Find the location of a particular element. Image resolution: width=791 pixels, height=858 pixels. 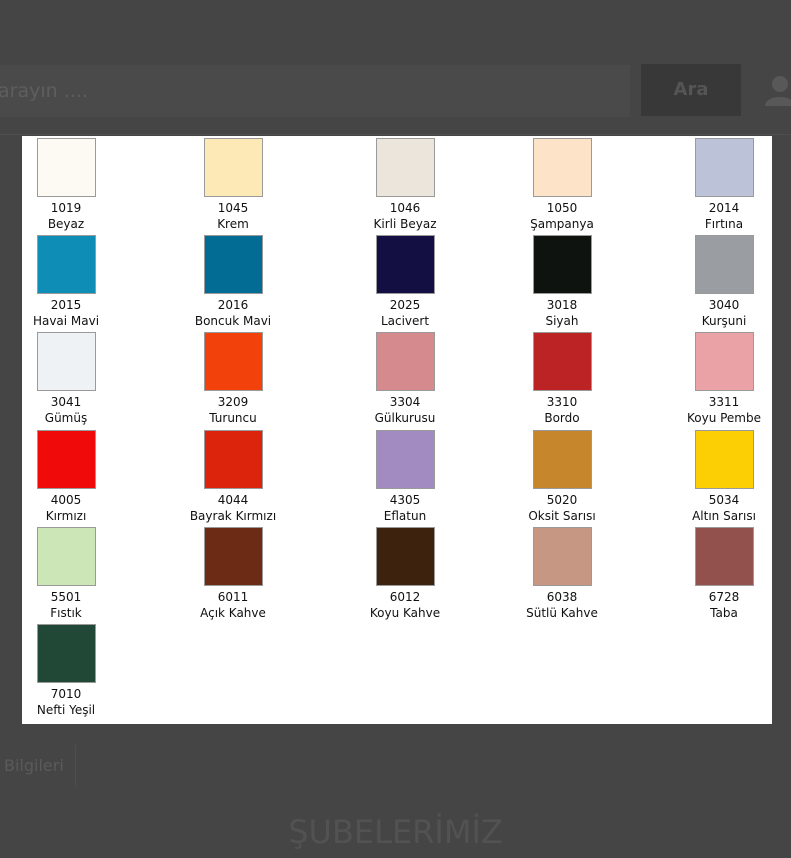

color-swatch-code: 2025 is located at coordinates (405, 305).